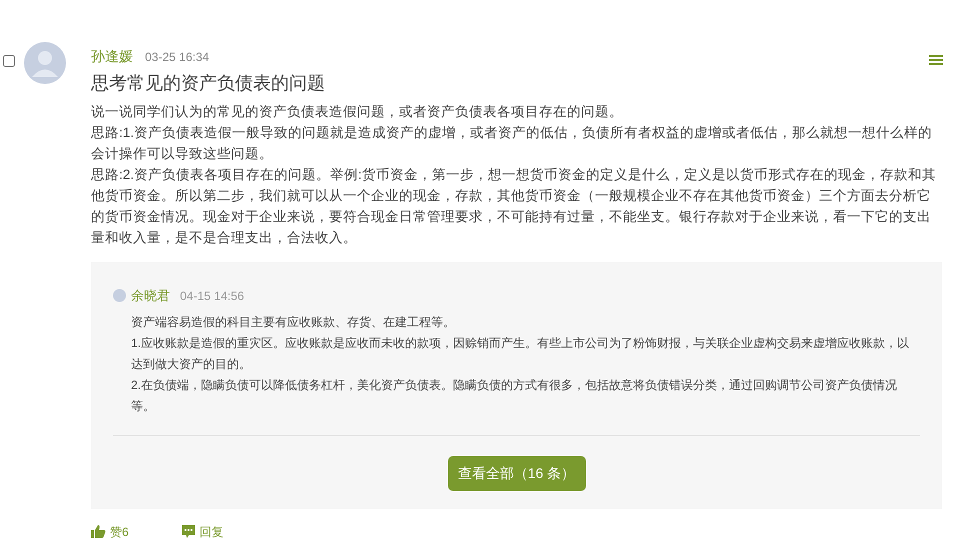  Describe the element at coordinates (514, 395) in the screenshot. I see `reply-paragraph: 2.在负债端，隐瞒负债可以降低债务杠杆，美化资产负债表。隐瞒负债的方式有很多，包括故意将负债错误分类，通过回购调节公司资产负债情况等。` at that location.